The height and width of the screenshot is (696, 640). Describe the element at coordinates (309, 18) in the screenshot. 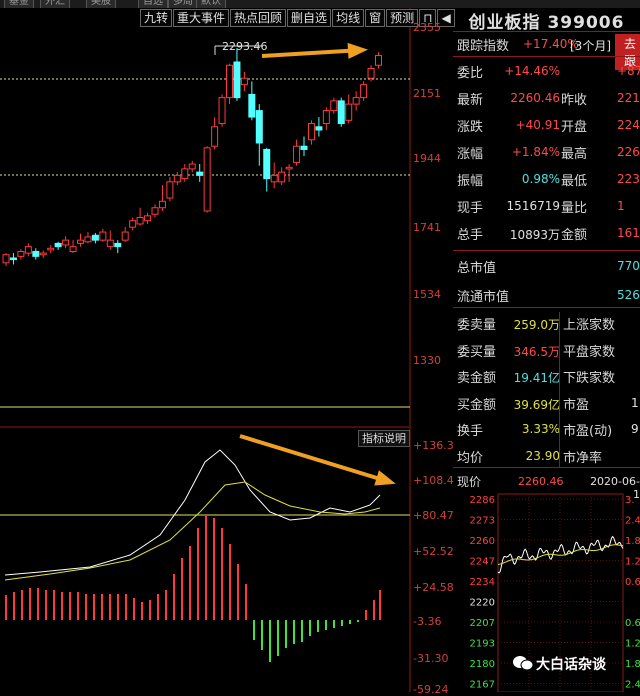

I see `toolbar-button: 删自选` at that location.